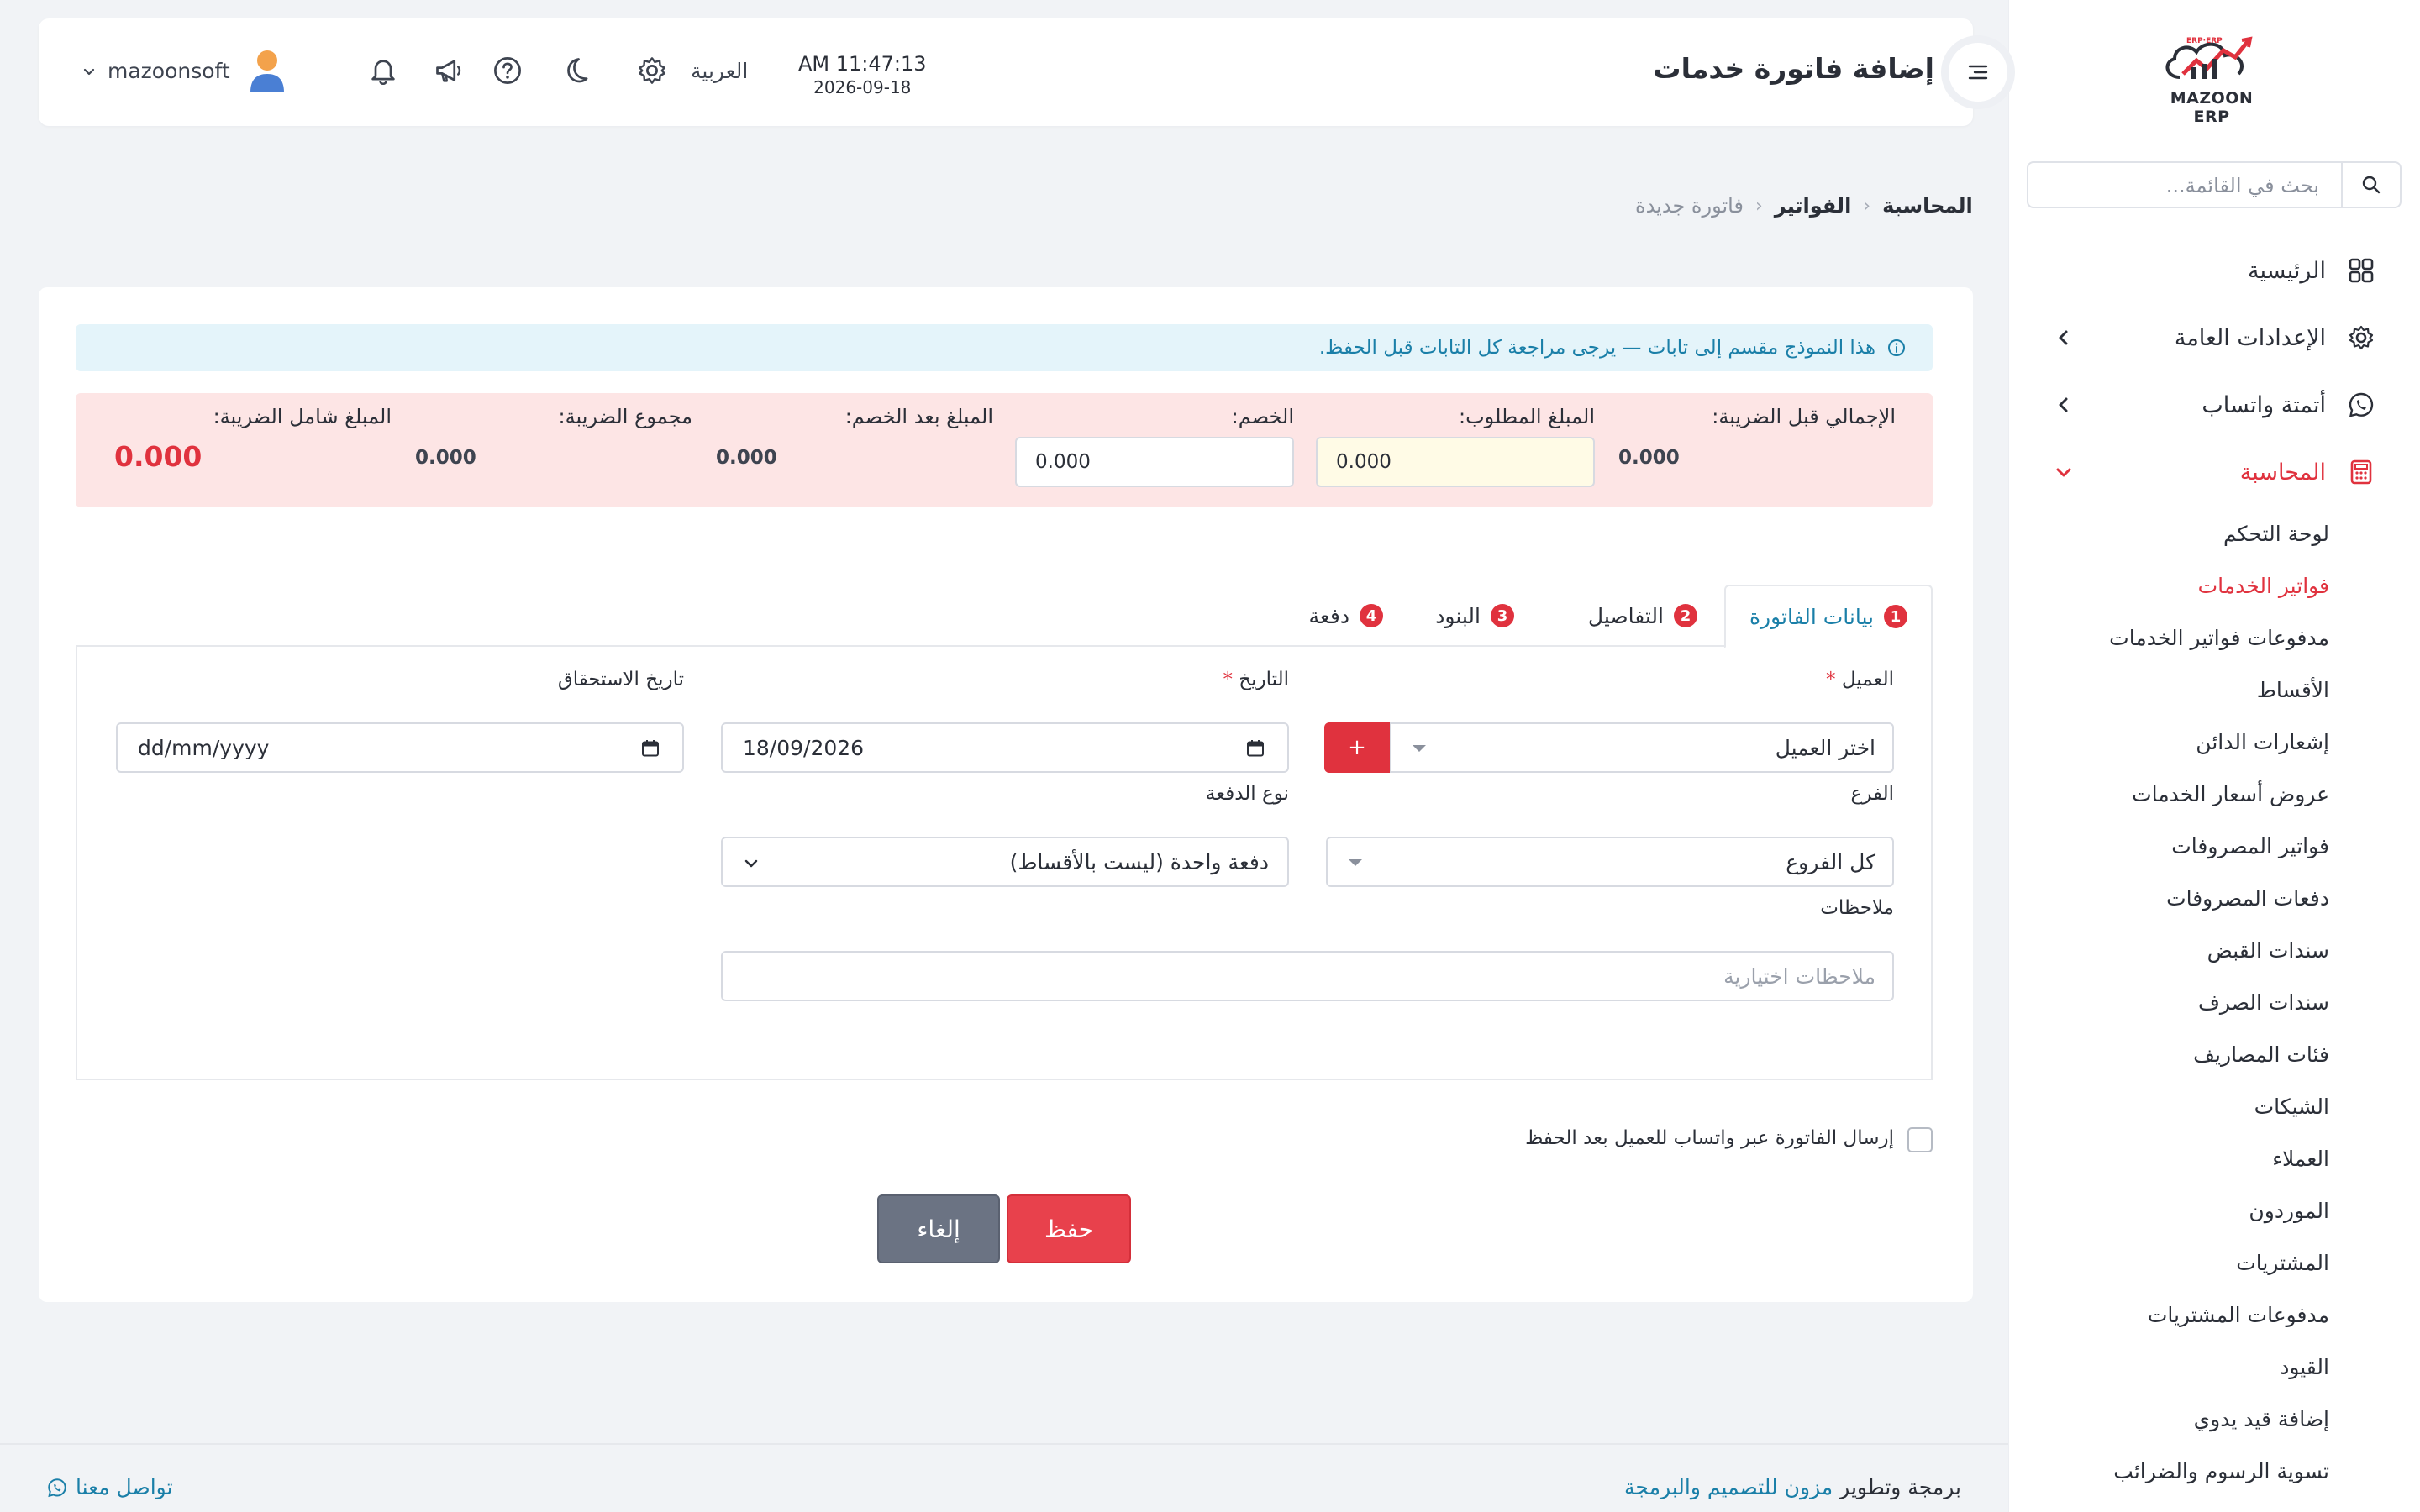 The image size is (2420, 1512). Describe the element at coordinates (2214, 337) in the screenshot. I see `sidebar-item-settings: الإعدادات العامة` at that location.